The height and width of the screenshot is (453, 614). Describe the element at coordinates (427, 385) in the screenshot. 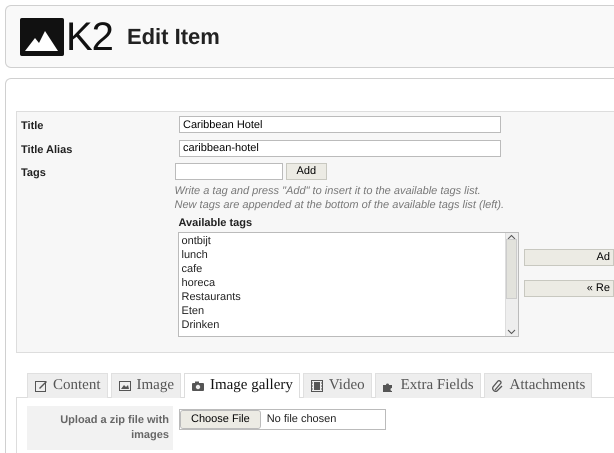

I see `tab: Extra Fields` at that location.